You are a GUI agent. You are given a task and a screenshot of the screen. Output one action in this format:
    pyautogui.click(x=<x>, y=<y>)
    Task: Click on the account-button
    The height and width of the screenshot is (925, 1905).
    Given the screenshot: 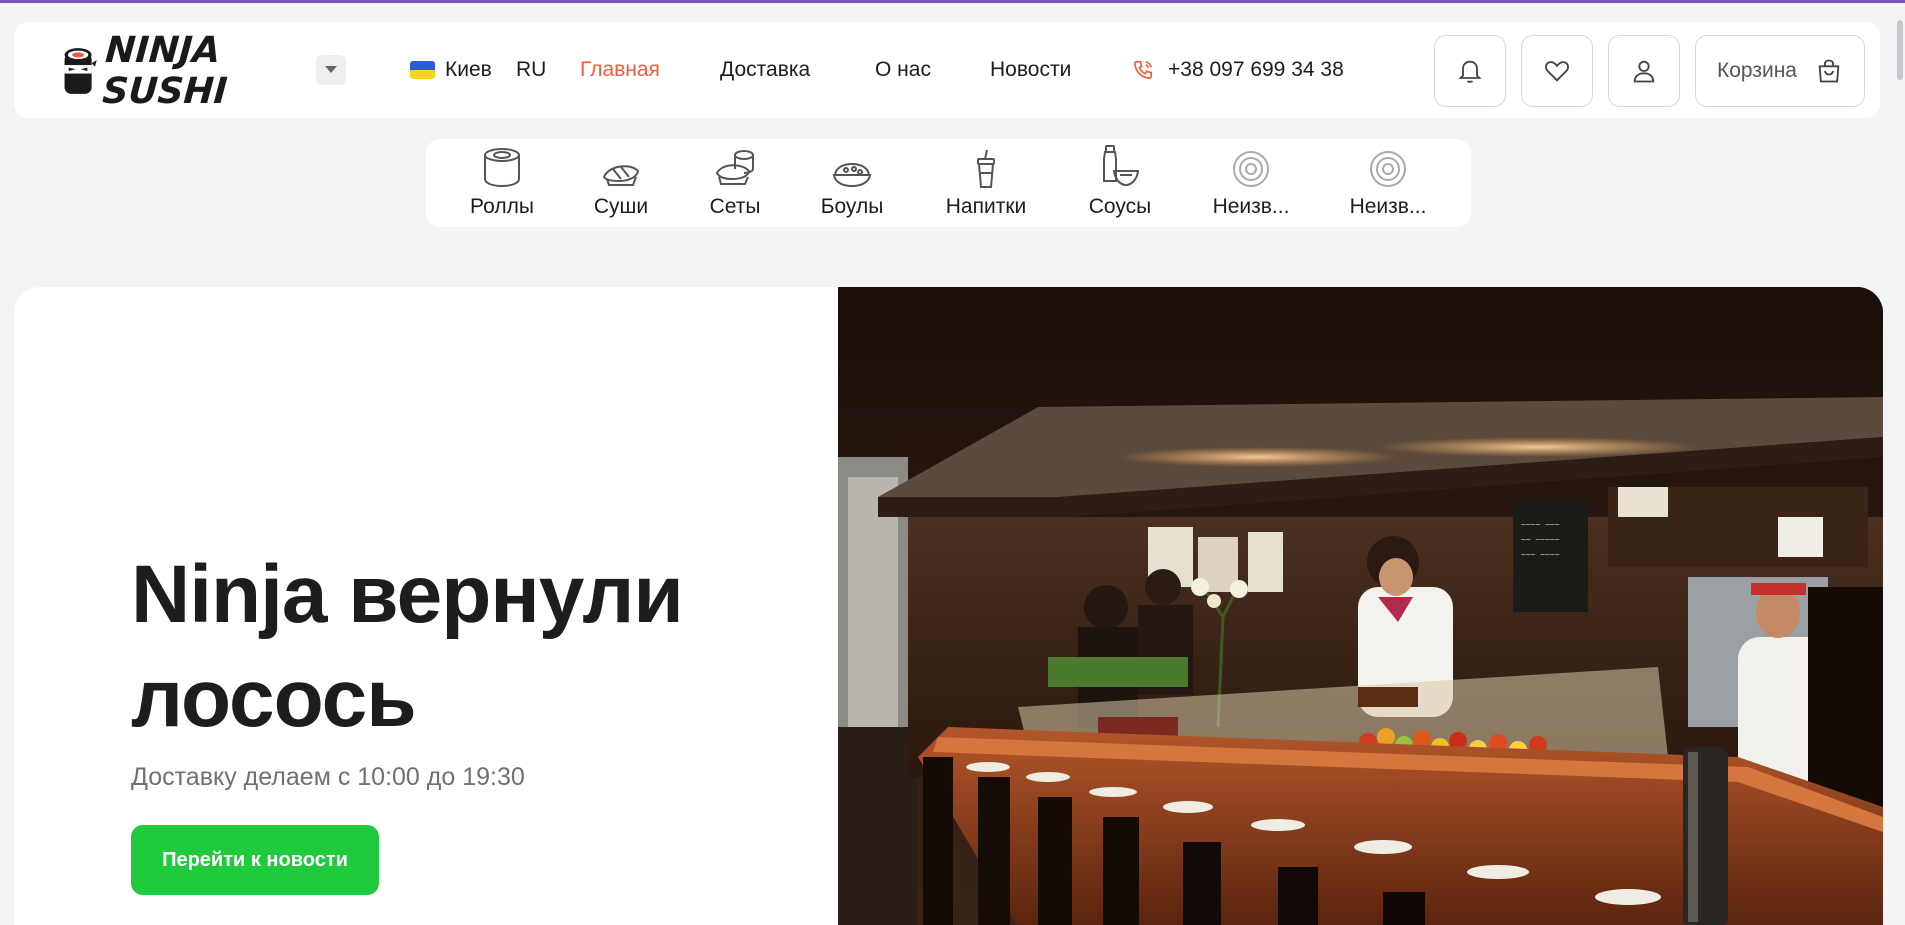 What is the action you would take?
    pyautogui.click(x=1644, y=71)
    